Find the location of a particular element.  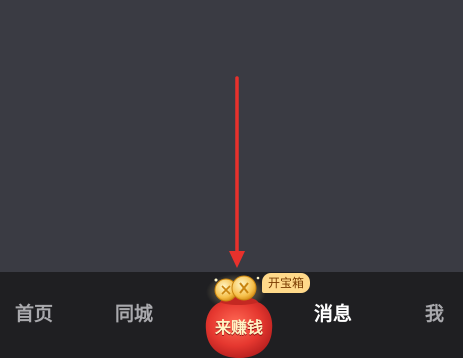

earn-money-label: 来赚钱 is located at coordinates (238, 327).